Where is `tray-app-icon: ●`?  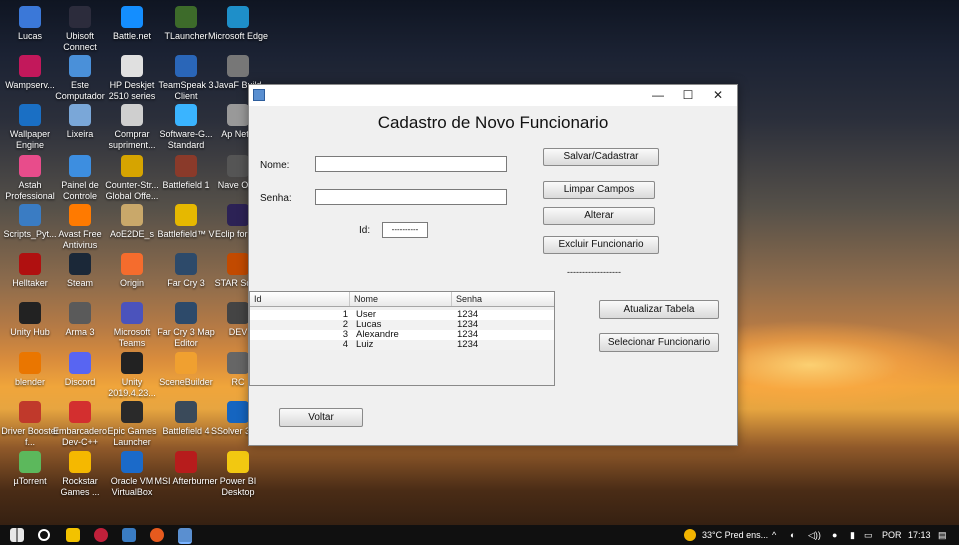 tray-app-icon: ● is located at coordinates (834, 535).